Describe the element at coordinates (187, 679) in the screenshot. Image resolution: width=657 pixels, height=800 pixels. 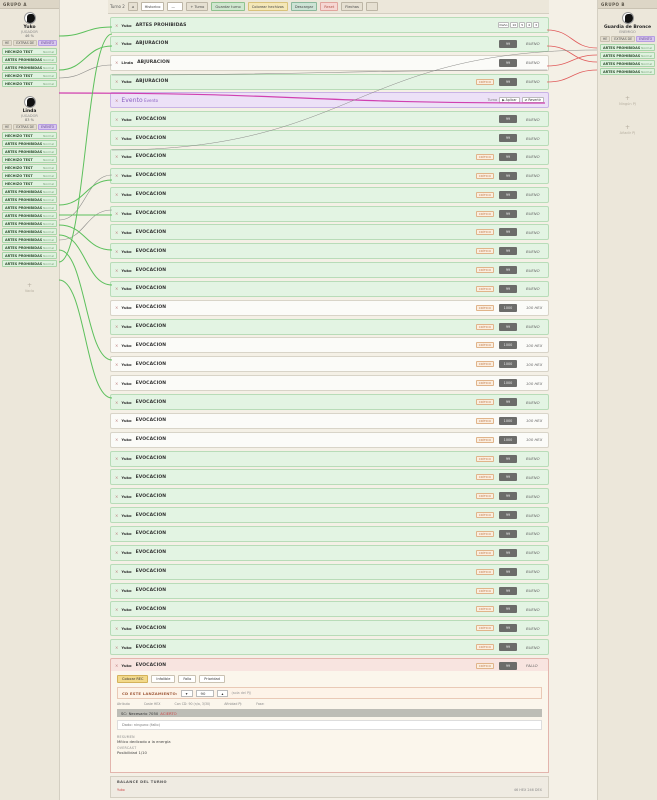
I see `fail-button: Fallo` at that location.